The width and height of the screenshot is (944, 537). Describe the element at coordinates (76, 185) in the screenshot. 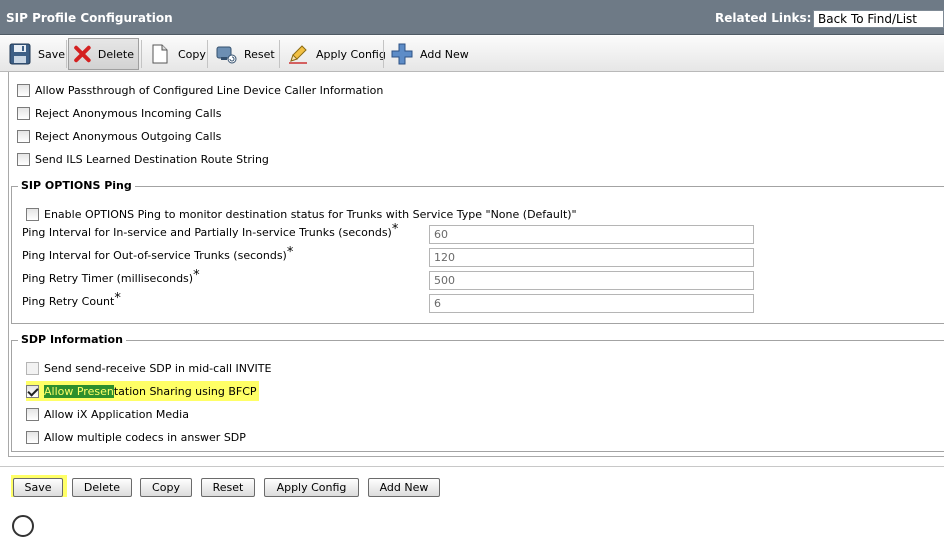

I see `sip-options-ping-legend: SIP OPTIONS Ping` at that location.